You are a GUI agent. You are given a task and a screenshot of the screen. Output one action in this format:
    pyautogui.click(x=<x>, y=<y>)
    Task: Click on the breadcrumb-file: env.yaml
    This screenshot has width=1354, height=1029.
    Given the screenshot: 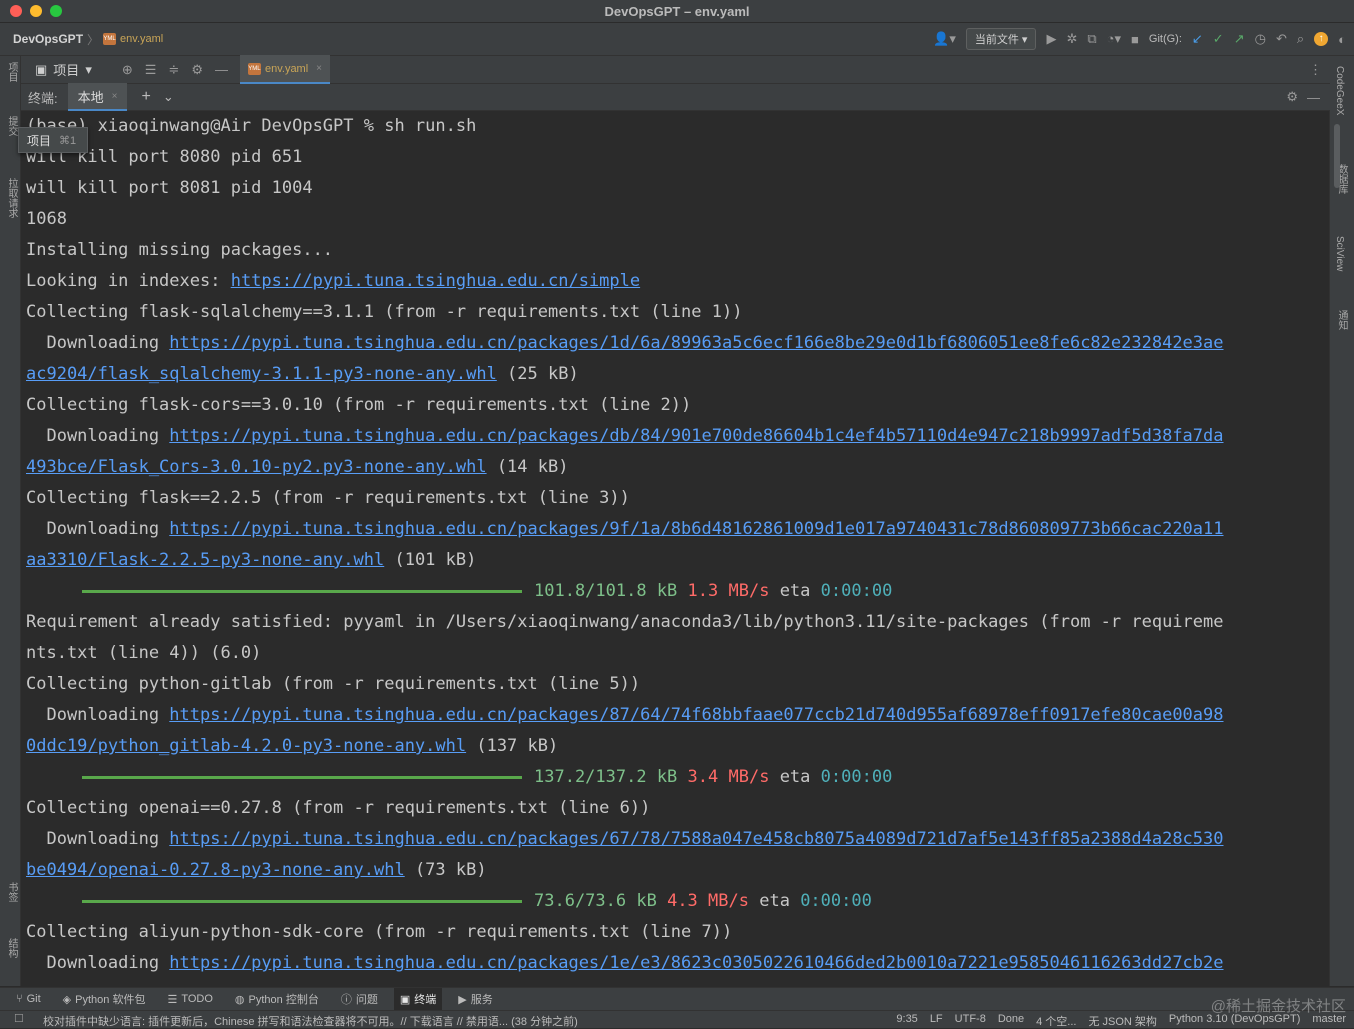 What is the action you would take?
    pyautogui.click(x=141, y=39)
    